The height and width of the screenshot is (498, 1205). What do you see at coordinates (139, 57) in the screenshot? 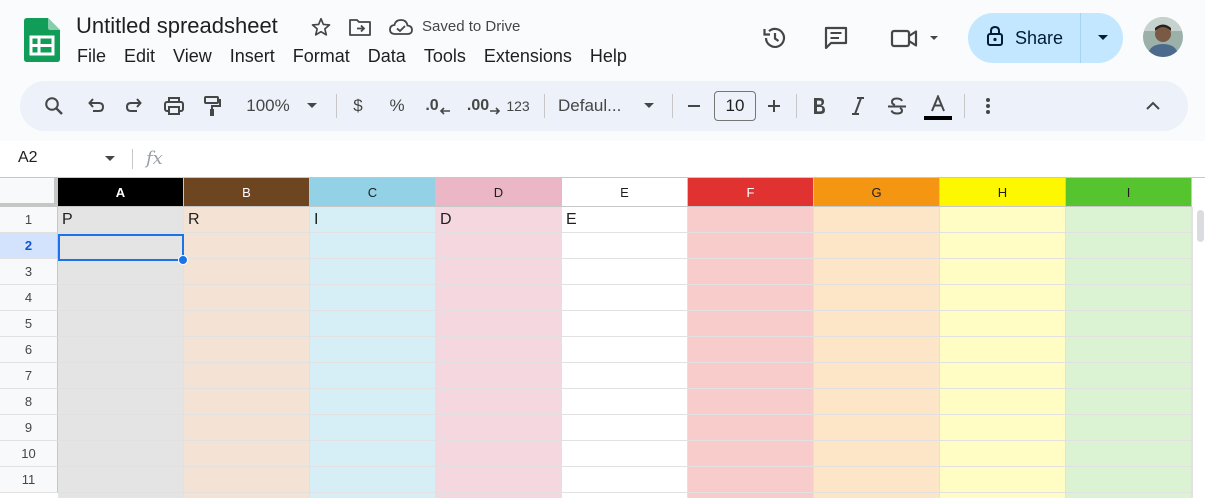
I see `menu-edit: Edit` at bounding box center [139, 57].